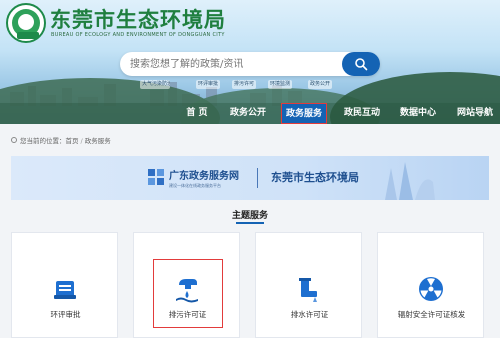 The image size is (500, 338). What do you see at coordinates (249, 216) in the screenshot?
I see `section-title: 主题服务` at bounding box center [249, 216].